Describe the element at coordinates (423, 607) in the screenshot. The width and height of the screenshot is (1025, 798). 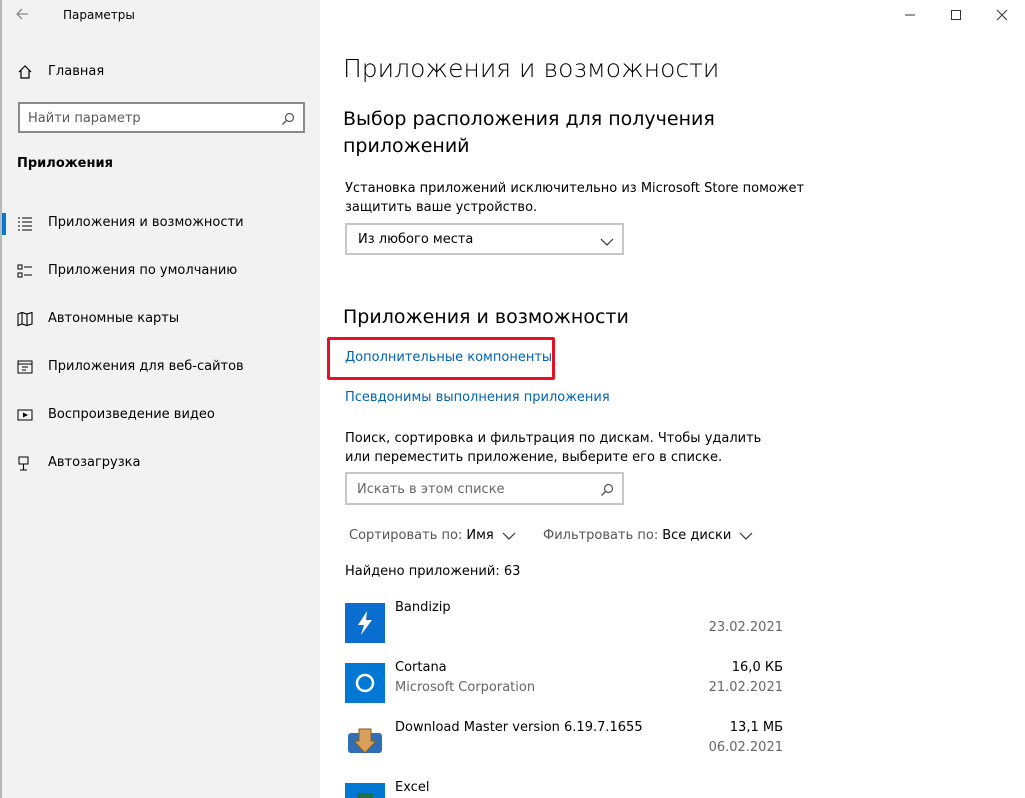
I see `app-name: Bandizip` at that location.